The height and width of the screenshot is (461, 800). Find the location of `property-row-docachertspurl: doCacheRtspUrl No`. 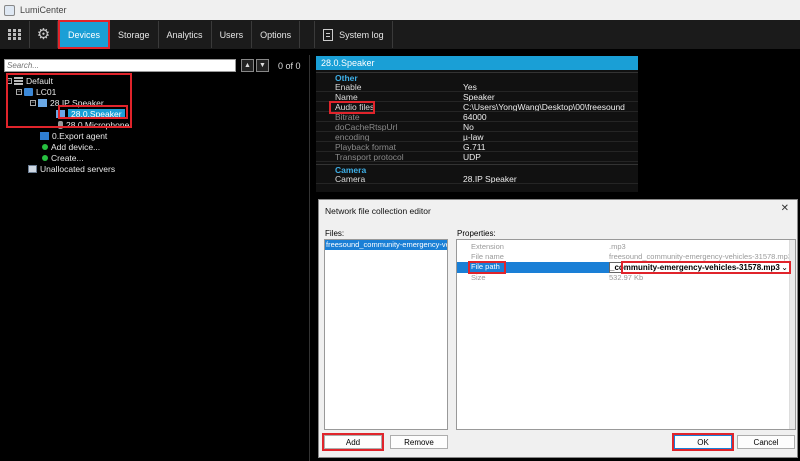

property-row-docachertspurl: doCacheRtspUrl No is located at coordinates (477, 127).